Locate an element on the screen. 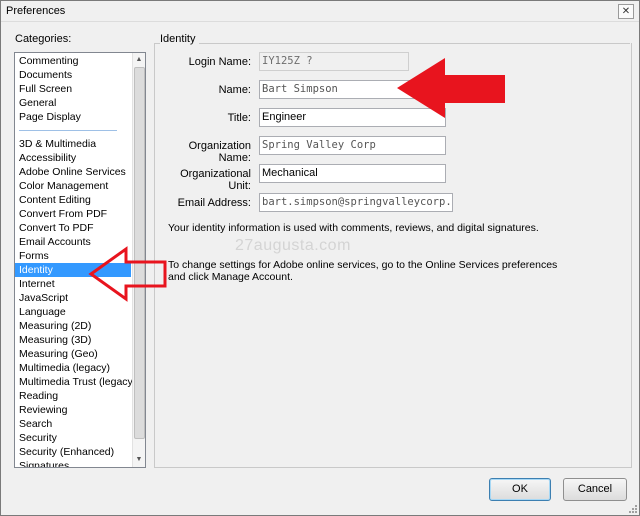 Image resolution: width=640 pixels, height=516 pixels. scroll-down-icon: ▼ is located at coordinates (139, 460).